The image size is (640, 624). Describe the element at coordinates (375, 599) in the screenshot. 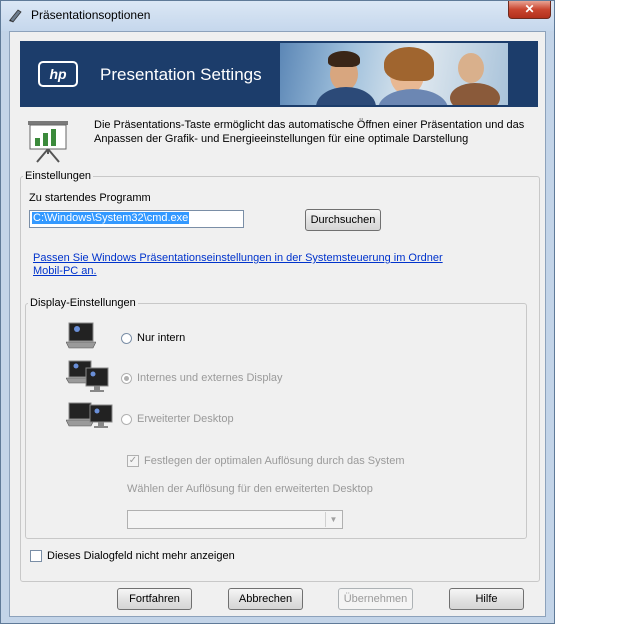

I see `apply-button: Übernehmen` at that location.